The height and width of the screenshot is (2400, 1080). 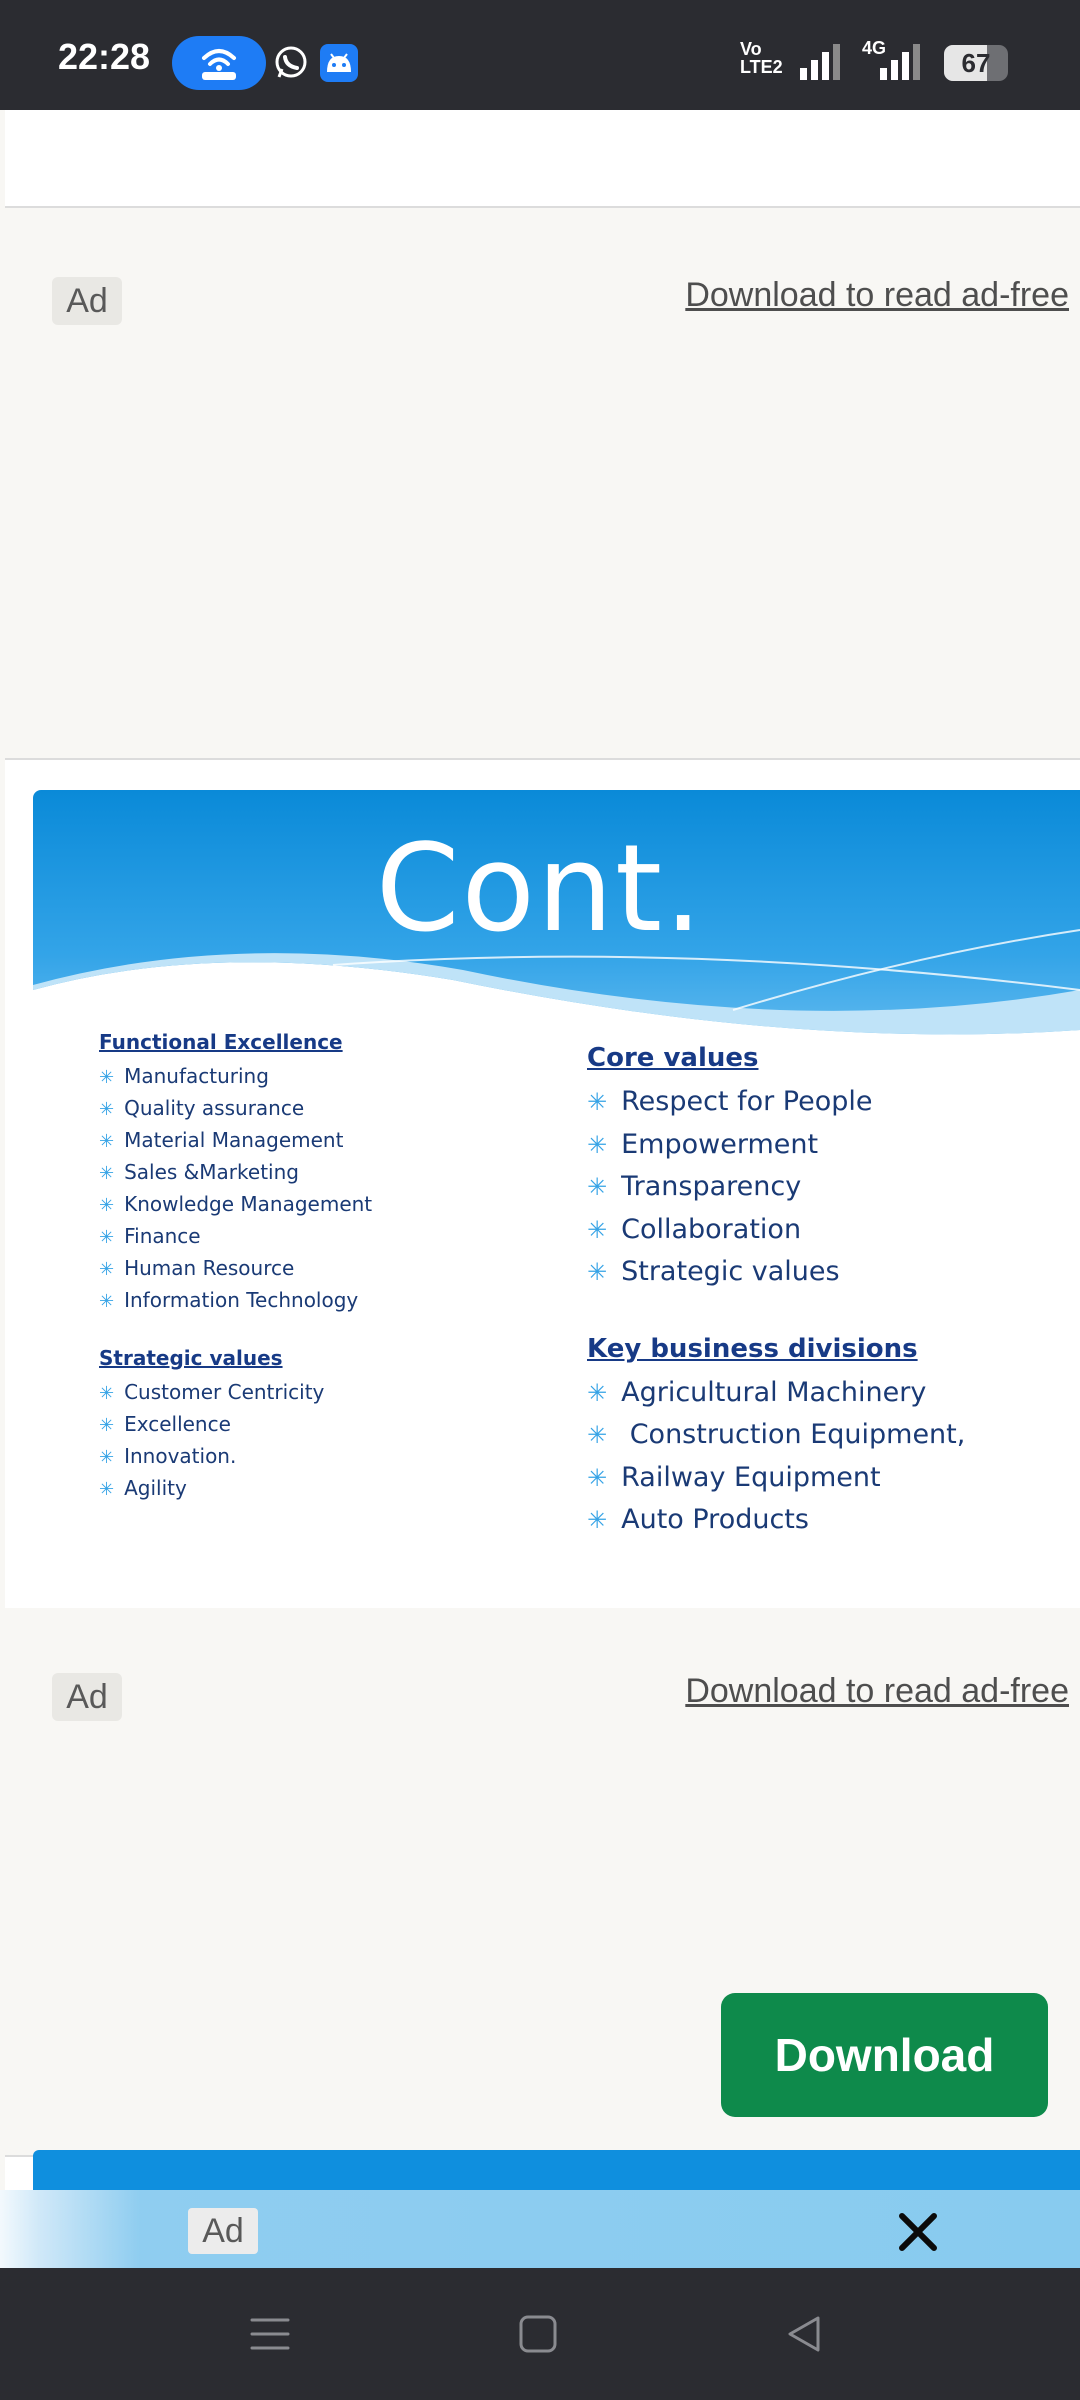 What do you see at coordinates (235, 1488) in the screenshot?
I see `list-item: ✳ Agility` at bounding box center [235, 1488].